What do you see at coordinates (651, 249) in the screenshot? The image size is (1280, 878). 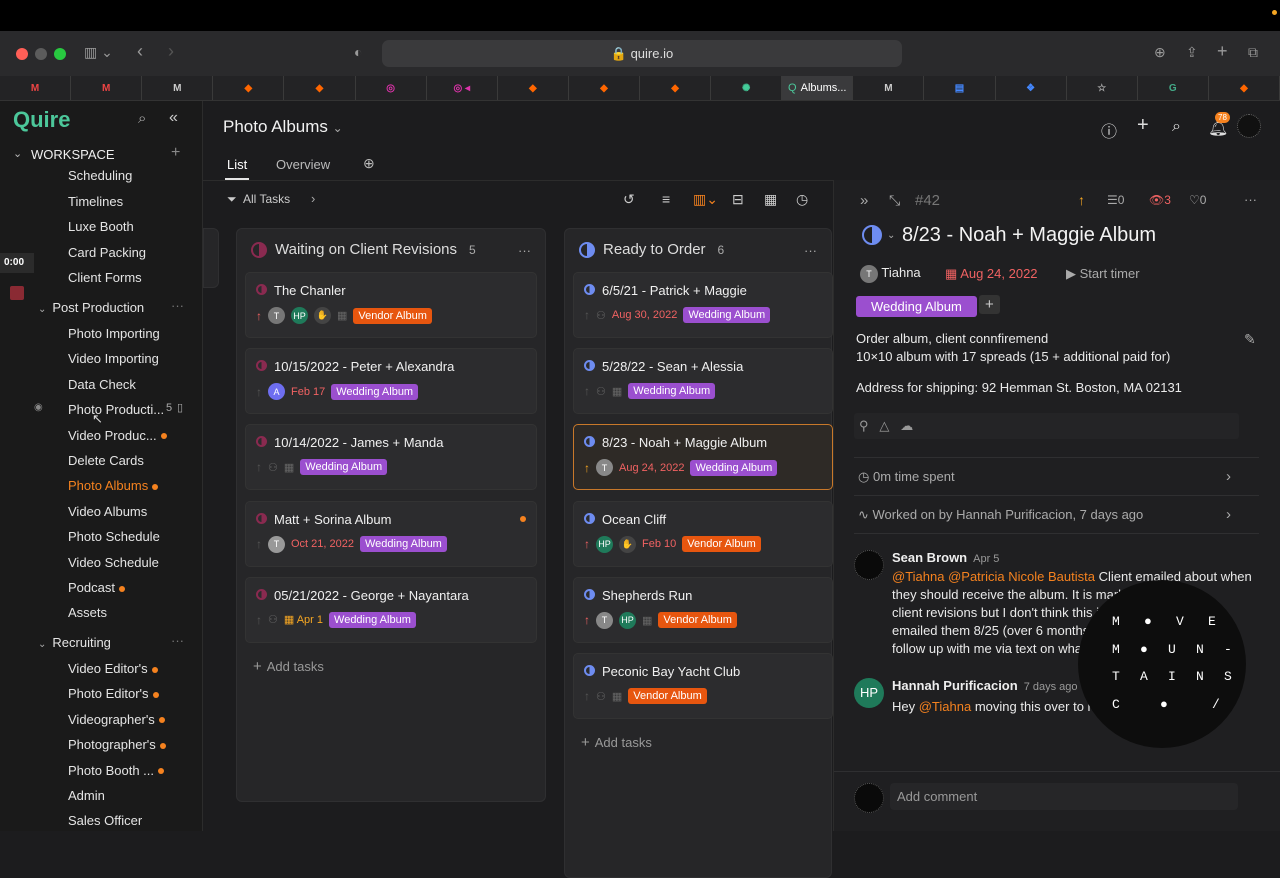 I see `column-header: Ready to Order 6` at bounding box center [651, 249].